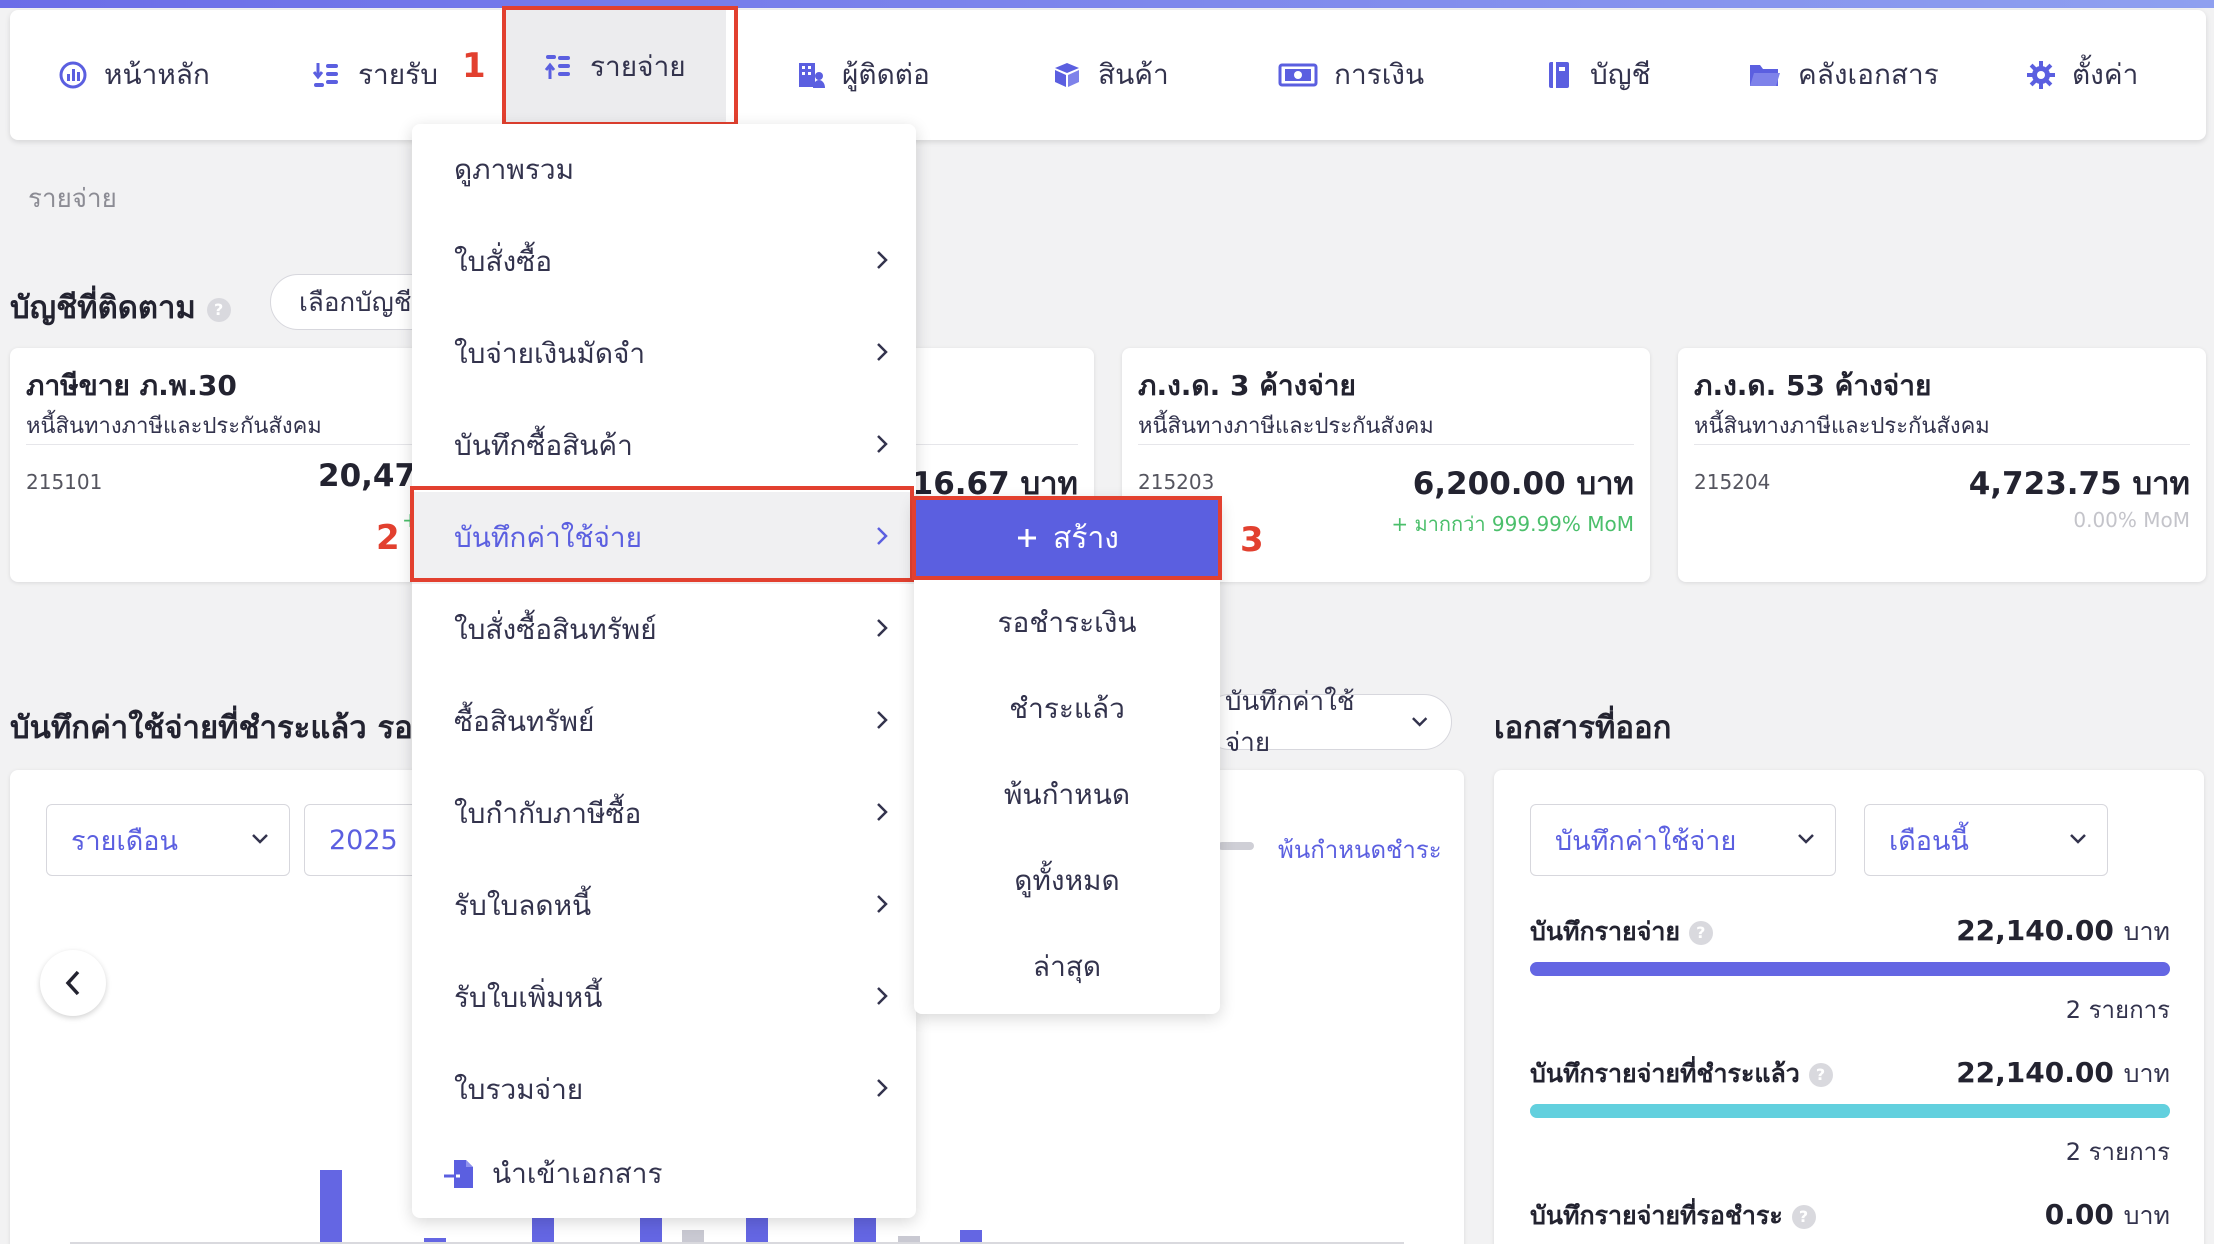 The height and width of the screenshot is (1244, 2214). I want to click on account-title: ภ.ง.ด. 3 ค้างจ่าย, so click(1247, 385).